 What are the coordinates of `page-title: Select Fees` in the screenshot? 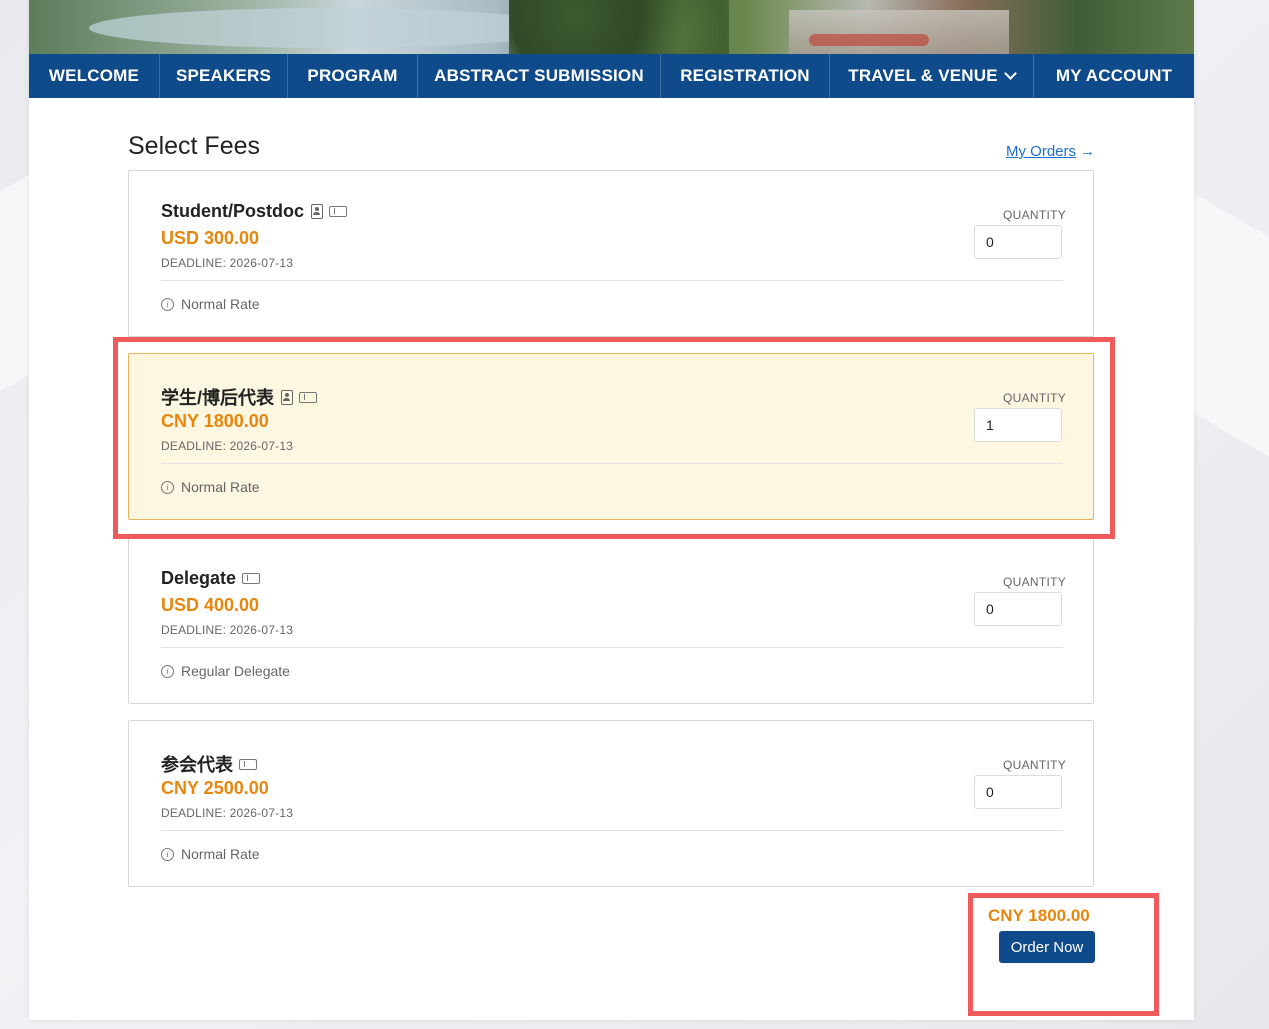 It's located at (194, 146).